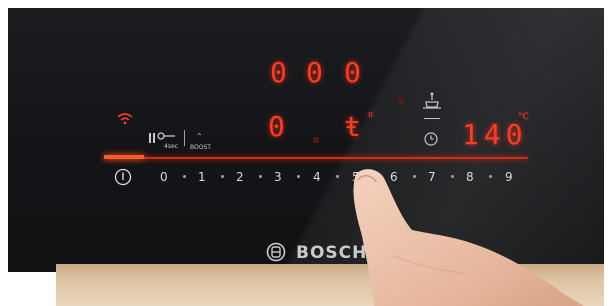 Image resolution: width=612 pixels, height=306 pixels. I want to click on cooking-sensor-pot-icon, so click(432, 101).